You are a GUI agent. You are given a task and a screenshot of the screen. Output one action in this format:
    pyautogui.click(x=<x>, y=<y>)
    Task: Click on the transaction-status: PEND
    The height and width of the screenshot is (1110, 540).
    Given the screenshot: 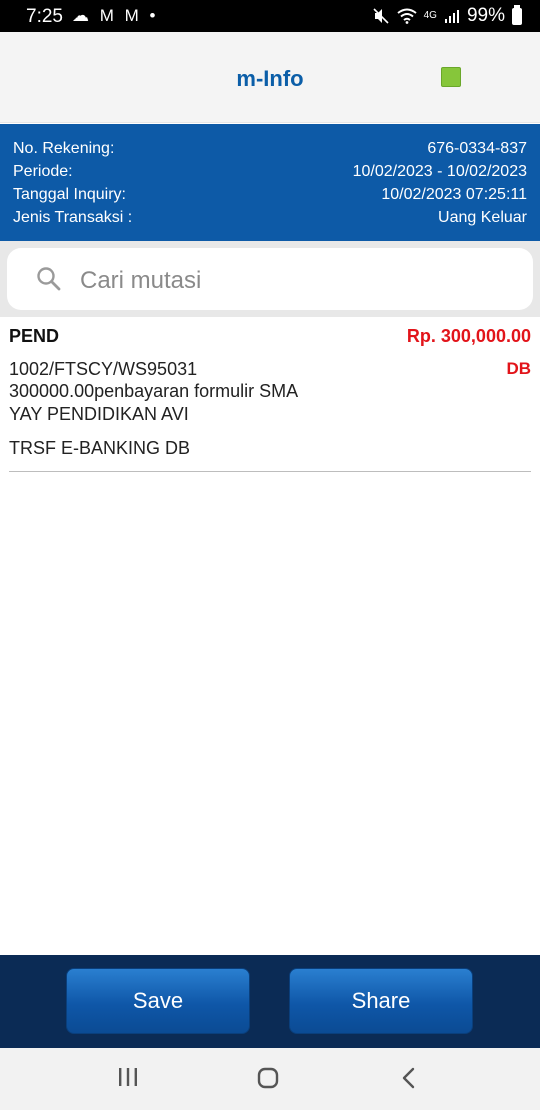 What is the action you would take?
    pyautogui.click(x=34, y=336)
    